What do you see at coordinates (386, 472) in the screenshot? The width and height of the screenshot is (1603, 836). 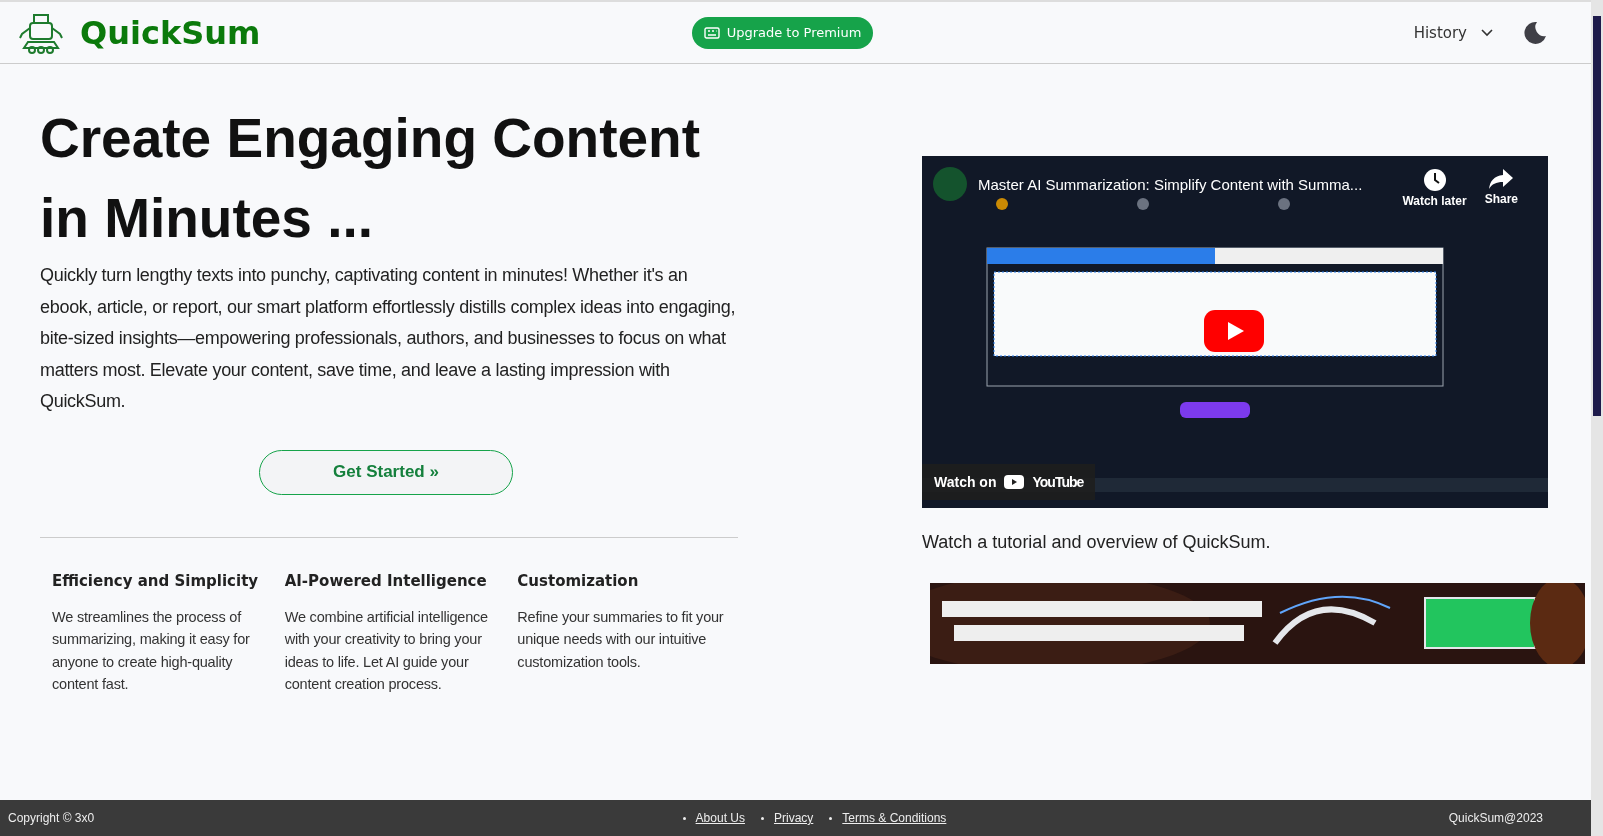 I see `get-started-button: Get Started »` at bounding box center [386, 472].